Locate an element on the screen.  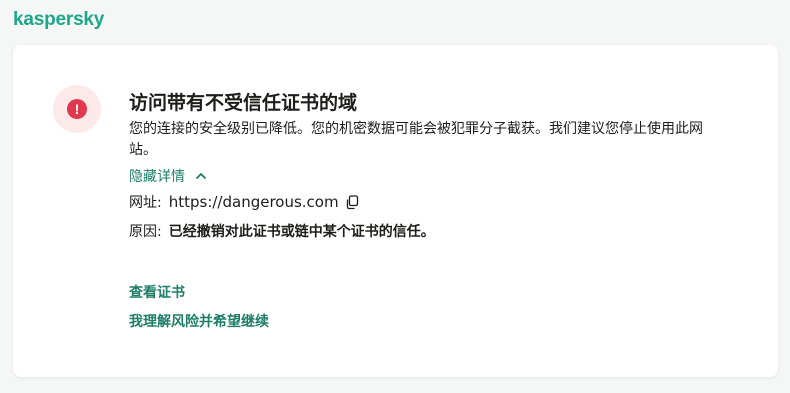
url-row: 网址: https://dangerous.com is located at coordinates (244, 202).